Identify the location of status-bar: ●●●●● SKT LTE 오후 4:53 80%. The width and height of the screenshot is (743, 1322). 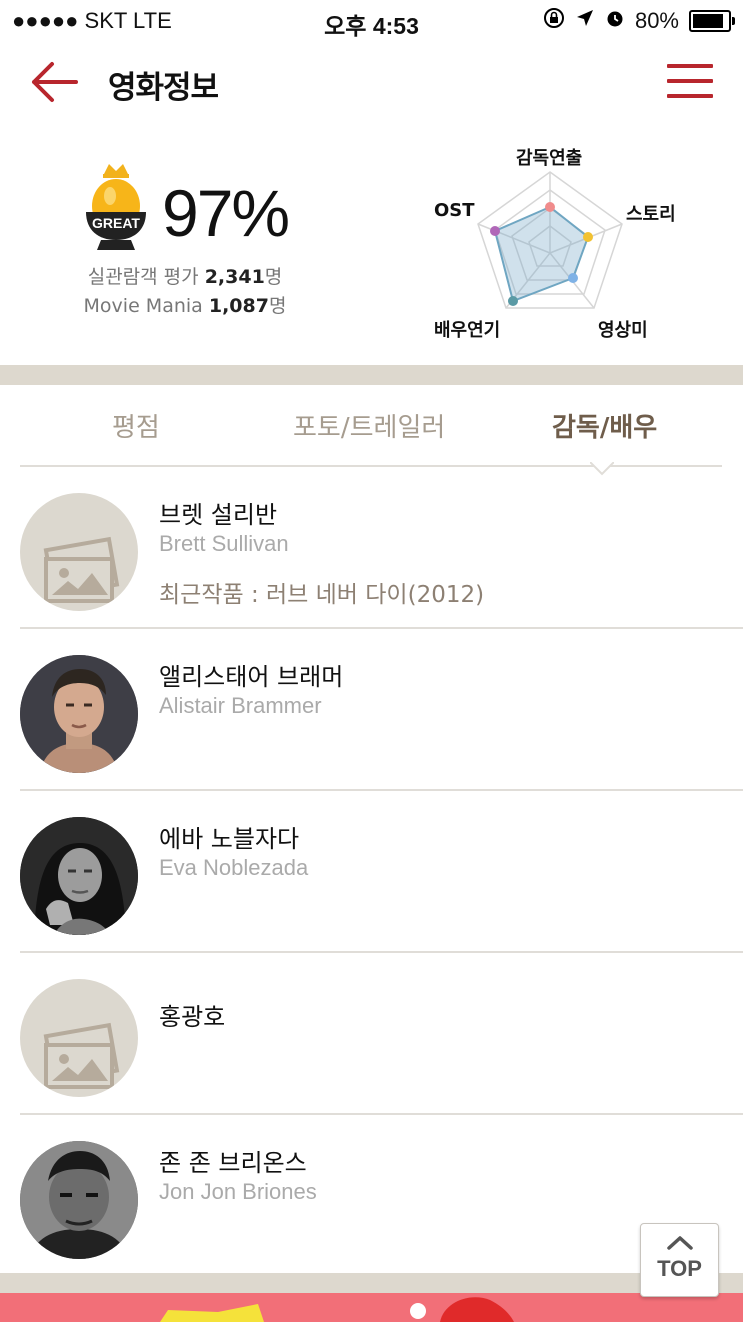
(371, 20).